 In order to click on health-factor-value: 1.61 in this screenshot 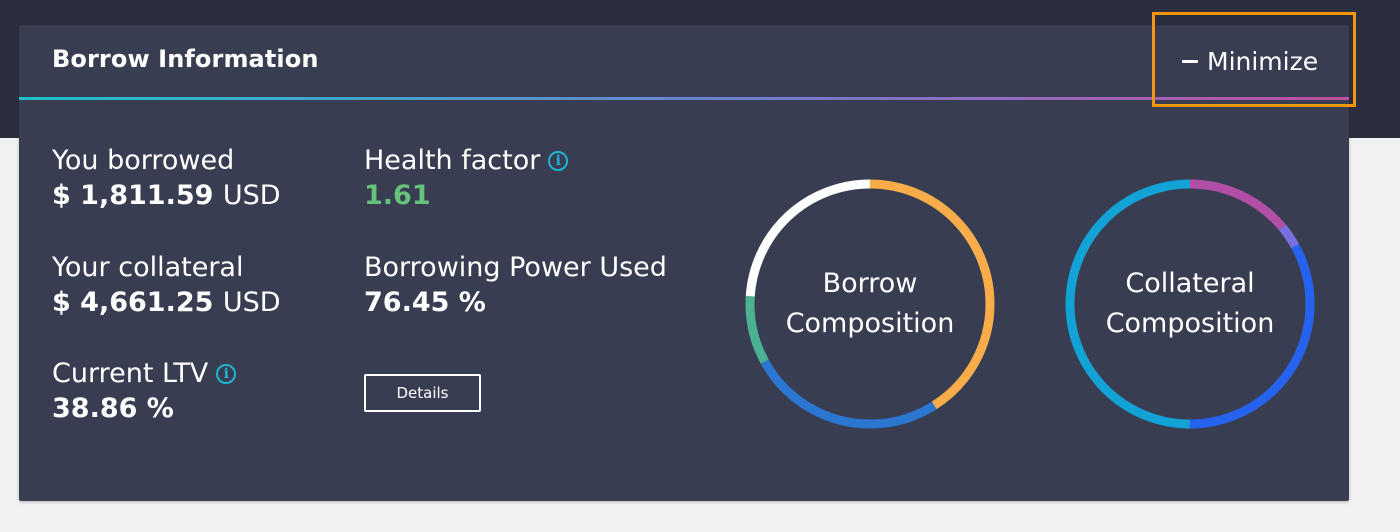, I will do `click(397, 195)`.